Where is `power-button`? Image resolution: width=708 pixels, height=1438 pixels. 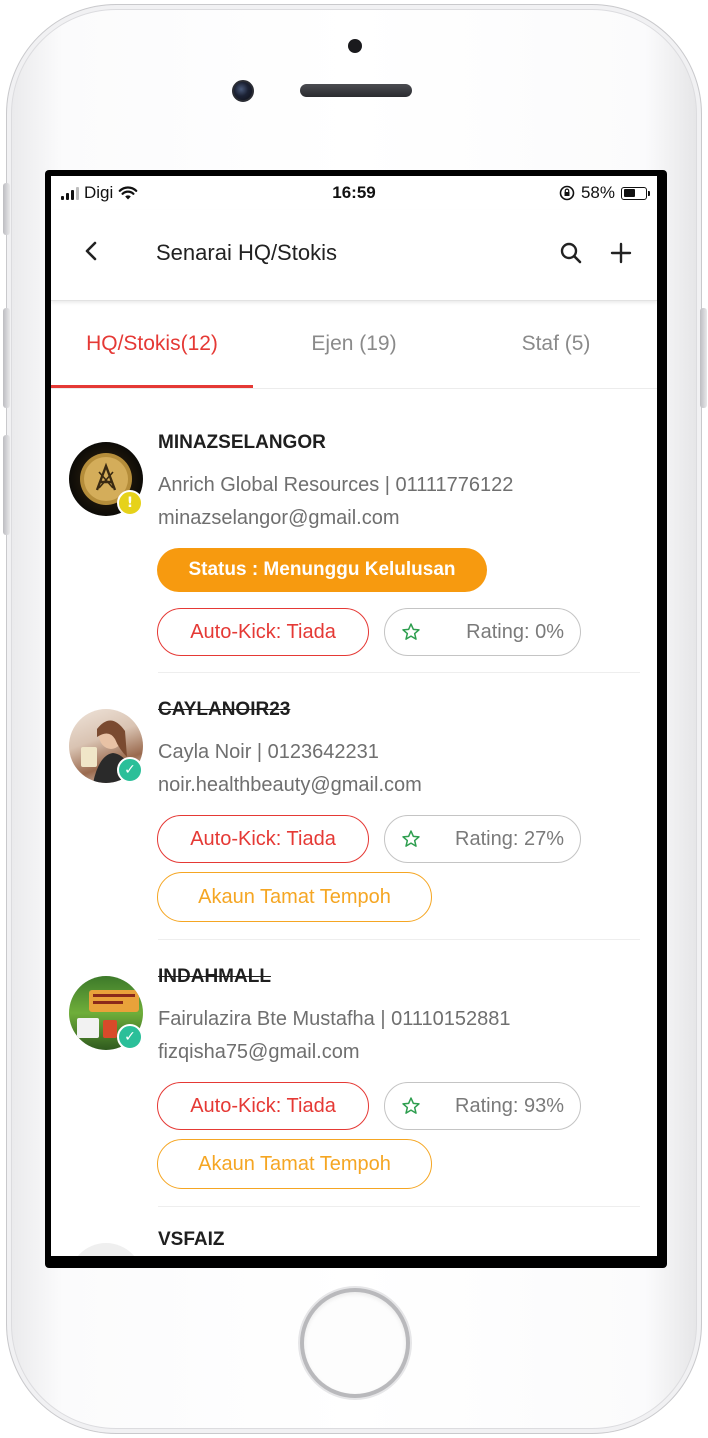 power-button is located at coordinates (703, 358).